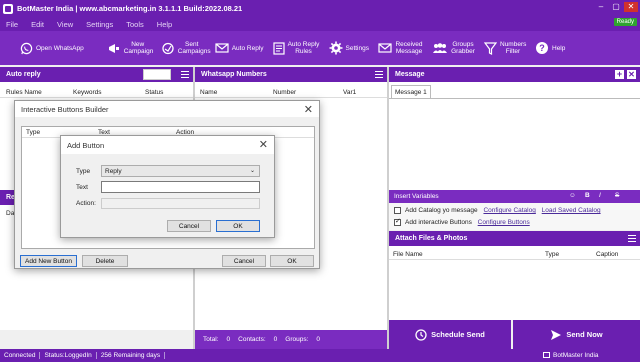 Image resolution: width=640 pixels, height=362 pixels. I want to click on column-caption: Caption, so click(607, 254).